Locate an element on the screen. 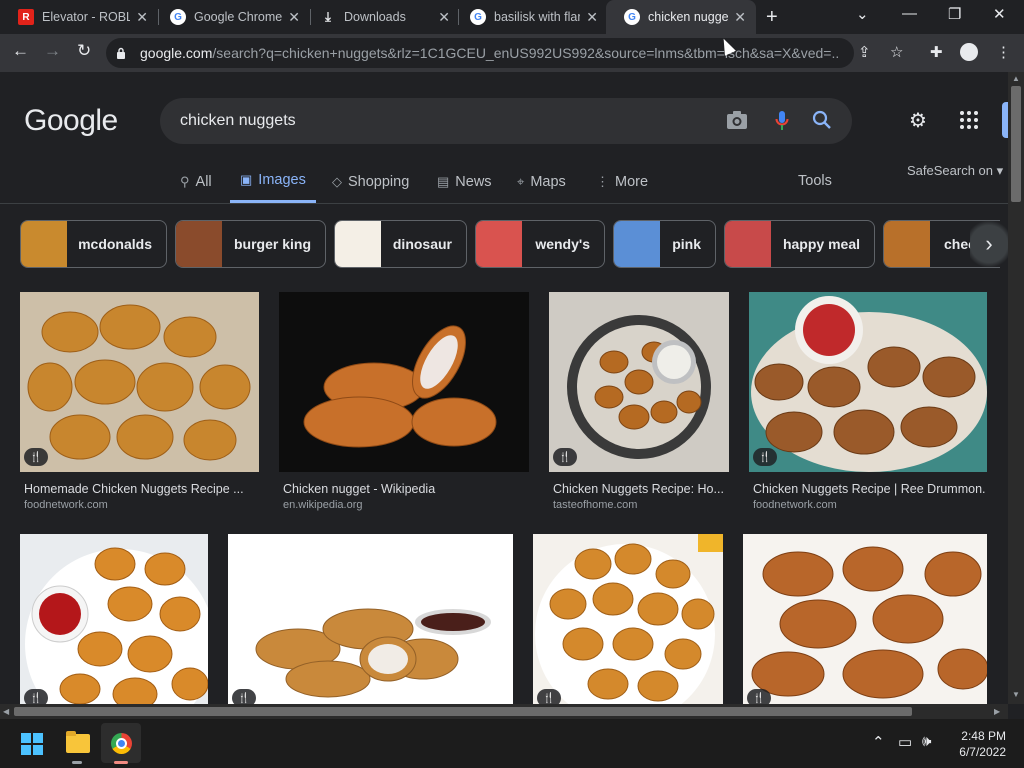  chips-next-chevron-icon: › is located at coordinates (989, 244).